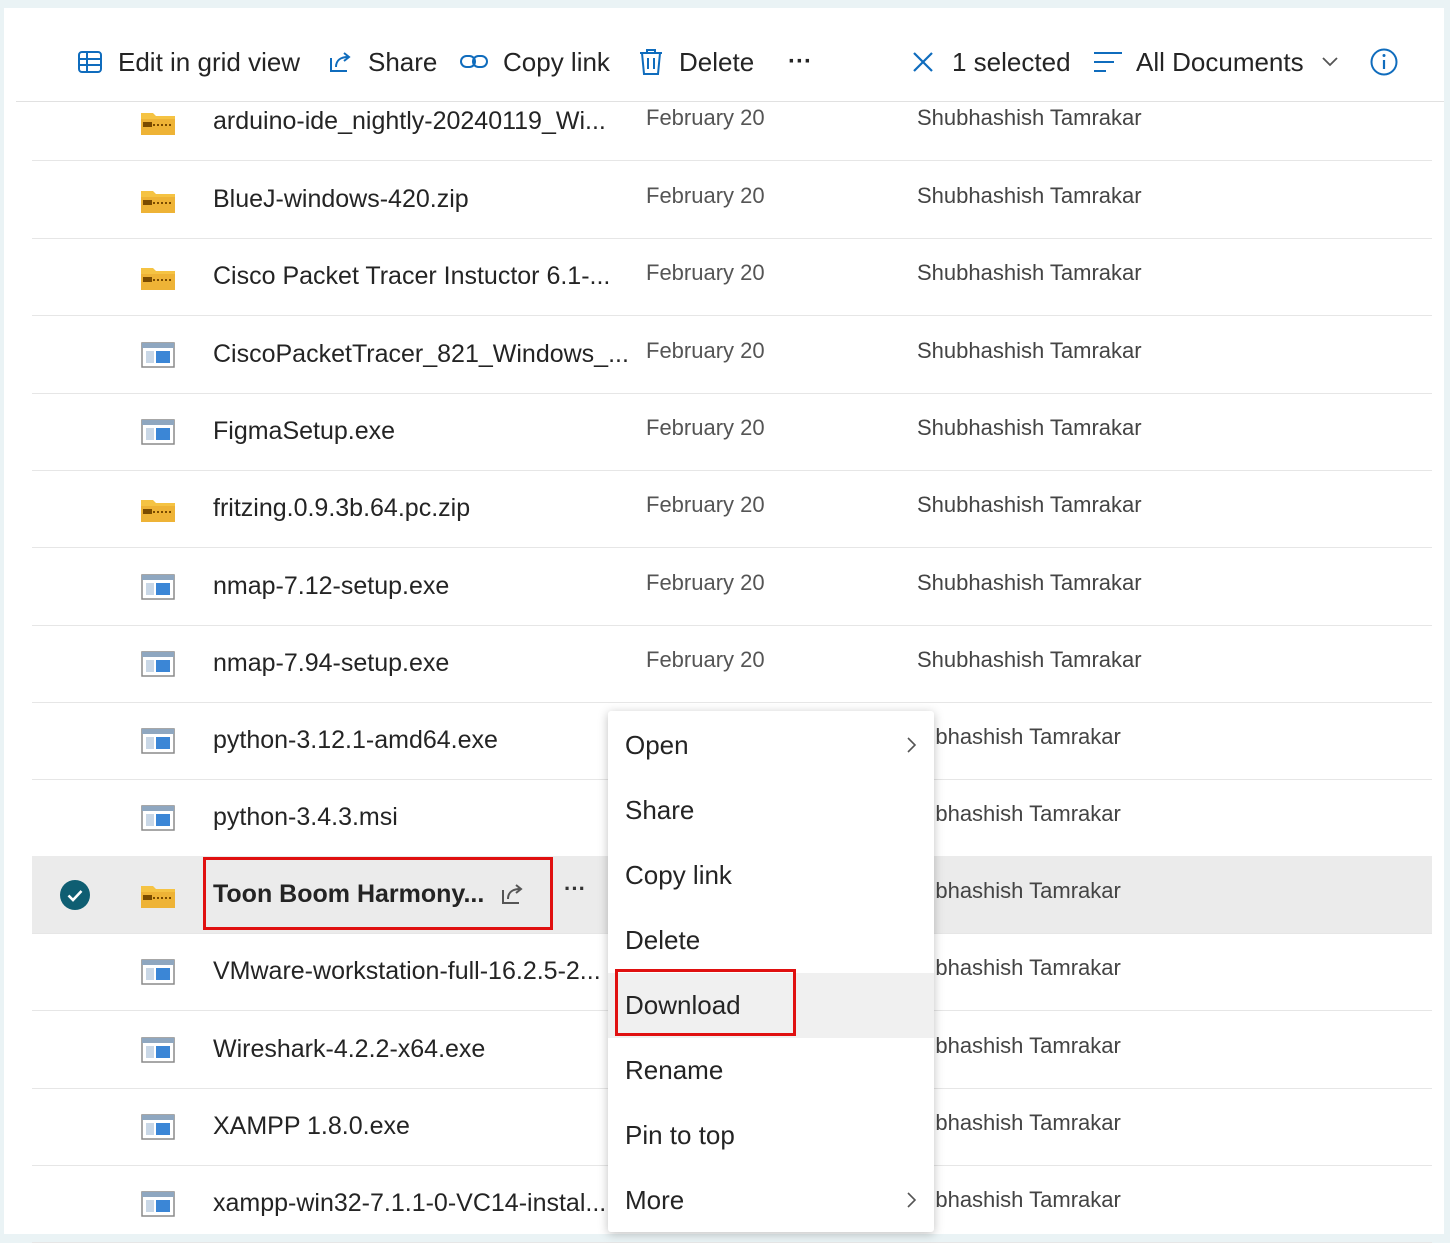 The width and height of the screenshot is (1450, 1243). What do you see at coordinates (90, 62) in the screenshot?
I see `grid-icon` at bounding box center [90, 62].